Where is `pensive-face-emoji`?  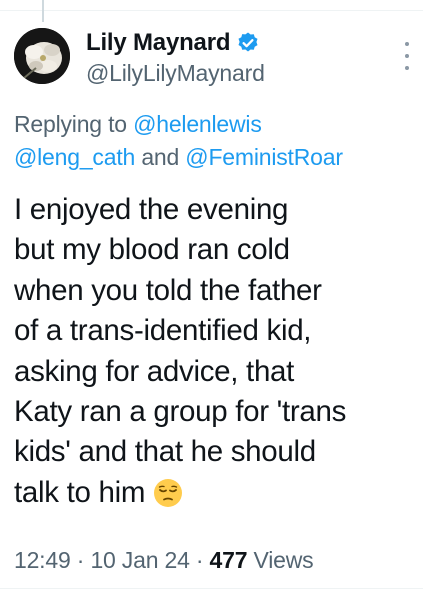
pensive-face-emoji is located at coordinates (168, 492).